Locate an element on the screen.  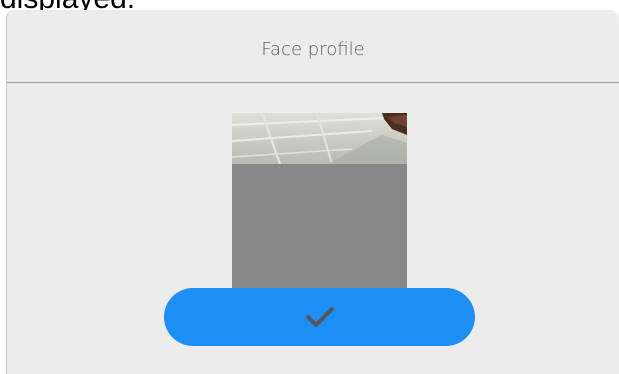
dialog-title: Face profile is located at coordinates (313, 49).